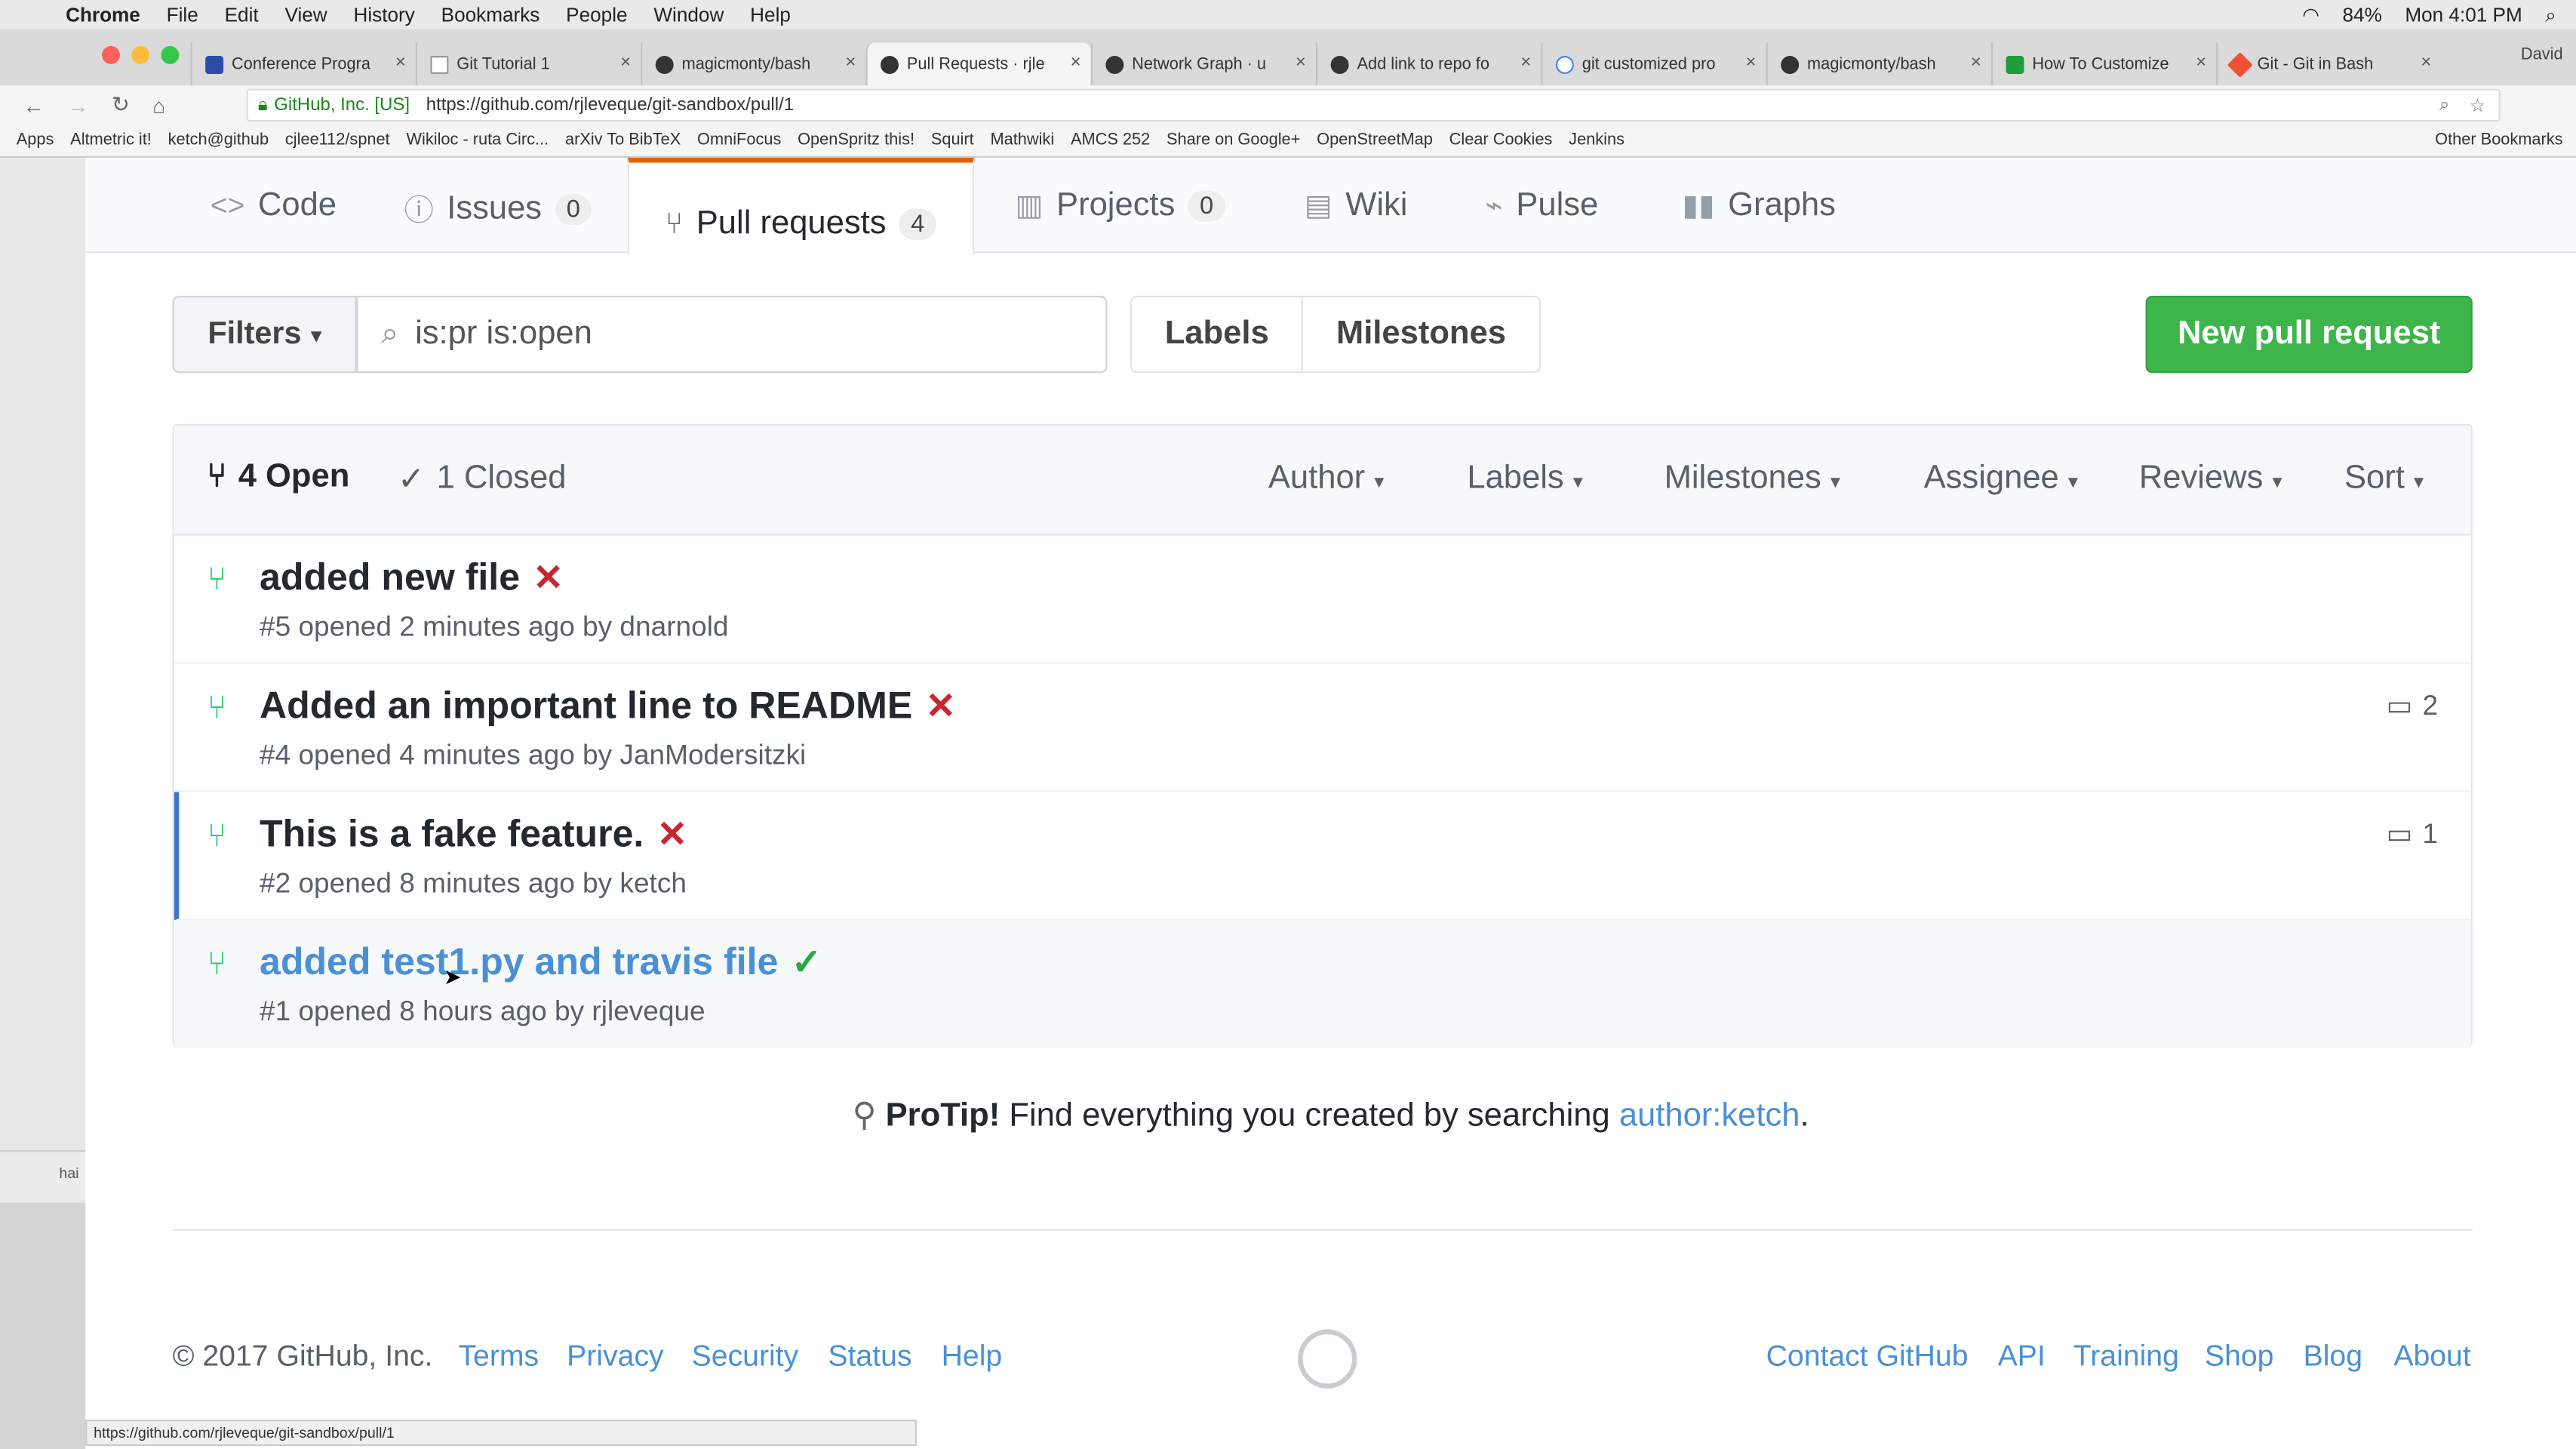 This screenshot has height=1449, width=2576. I want to click on close-window-icon, so click(110, 54).